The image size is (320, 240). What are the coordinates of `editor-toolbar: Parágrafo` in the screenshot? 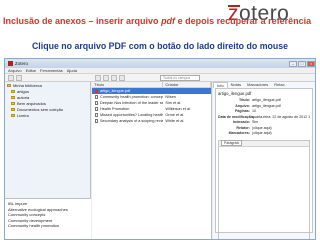 It's located at (264, 143).